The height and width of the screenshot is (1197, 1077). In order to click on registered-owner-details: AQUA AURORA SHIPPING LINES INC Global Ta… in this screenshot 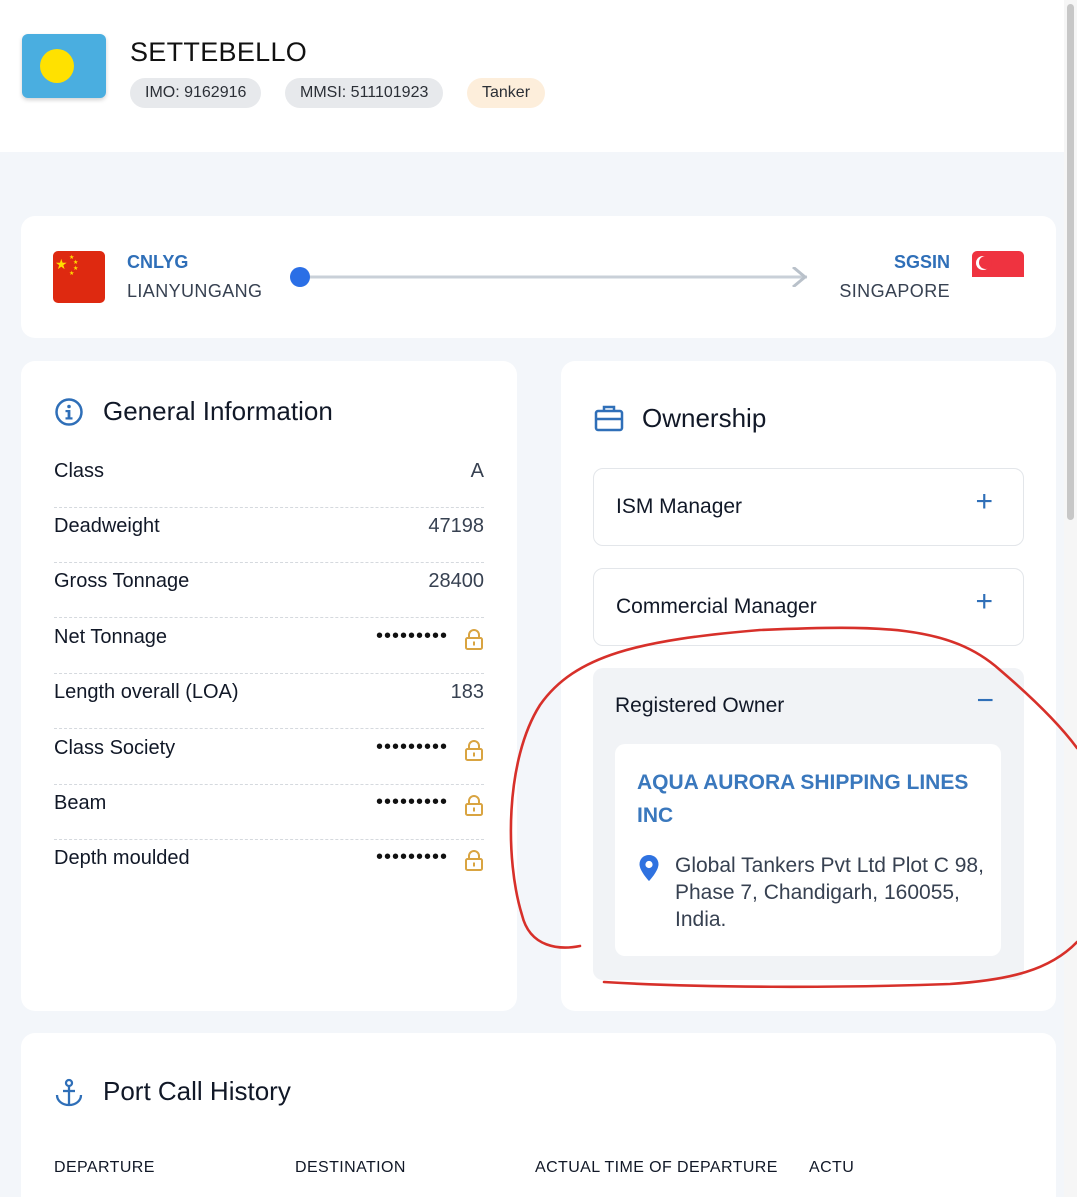, I will do `click(808, 850)`.